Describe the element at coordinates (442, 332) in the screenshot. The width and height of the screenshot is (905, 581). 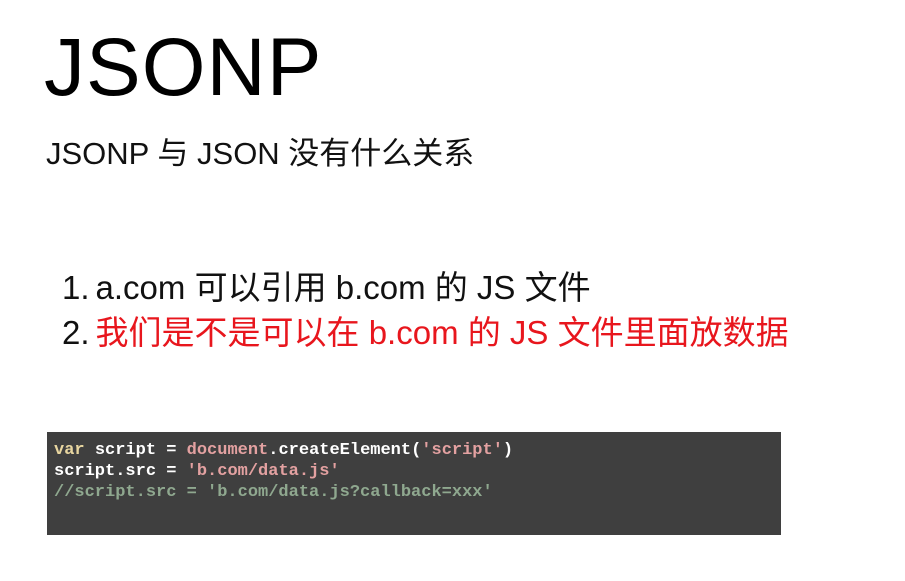
I see `point-text-highlighted: 我们是不是可以在 b.com 的 JS 文件里面放数据` at that location.